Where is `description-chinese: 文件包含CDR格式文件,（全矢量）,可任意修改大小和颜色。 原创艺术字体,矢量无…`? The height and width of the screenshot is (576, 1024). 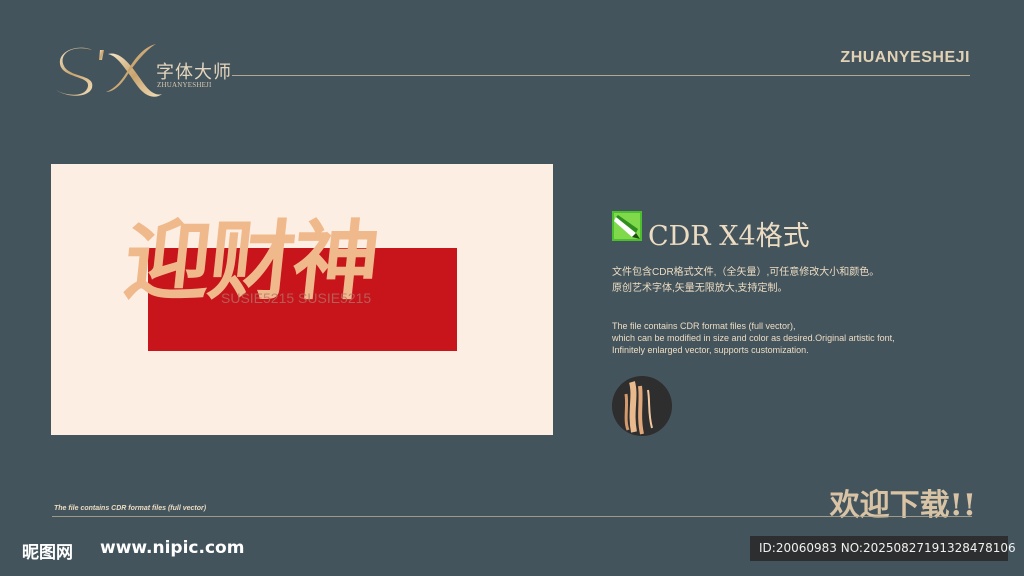
description-chinese: 文件包含CDR格式文件,（全矢量）,可任意修改大小和颜色。 原创艺术字体,矢量无… is located at coordinates (745, 281).